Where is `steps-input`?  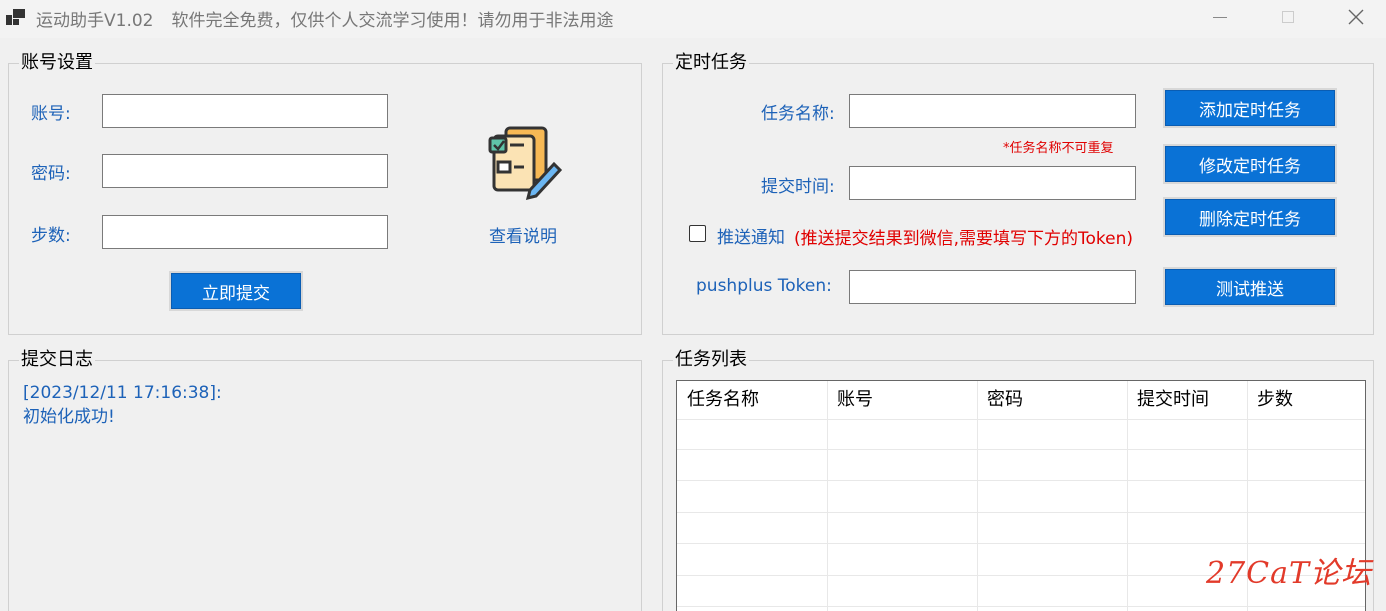
steps-input is located at coordinates (245, 232).